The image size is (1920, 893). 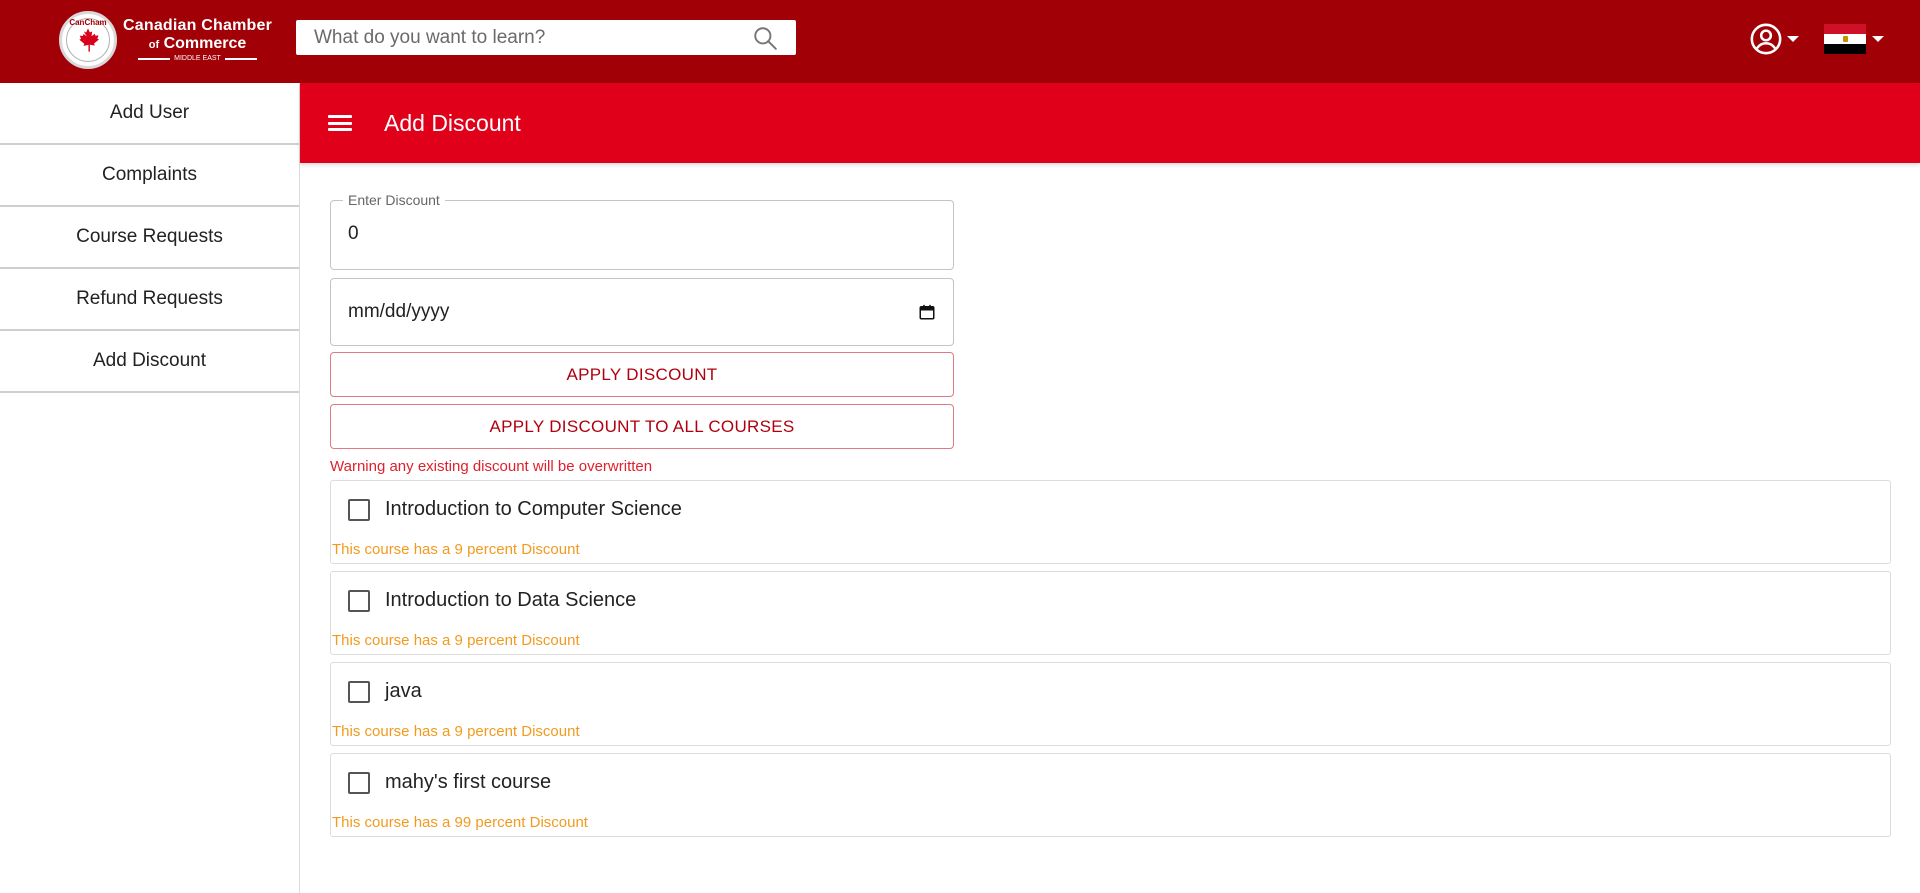 What do you see at coordinates (460, 822) in the screenshot?
I see `course-discount-note: This course has a 99 percent Discount` at bounding box center [460, 822].